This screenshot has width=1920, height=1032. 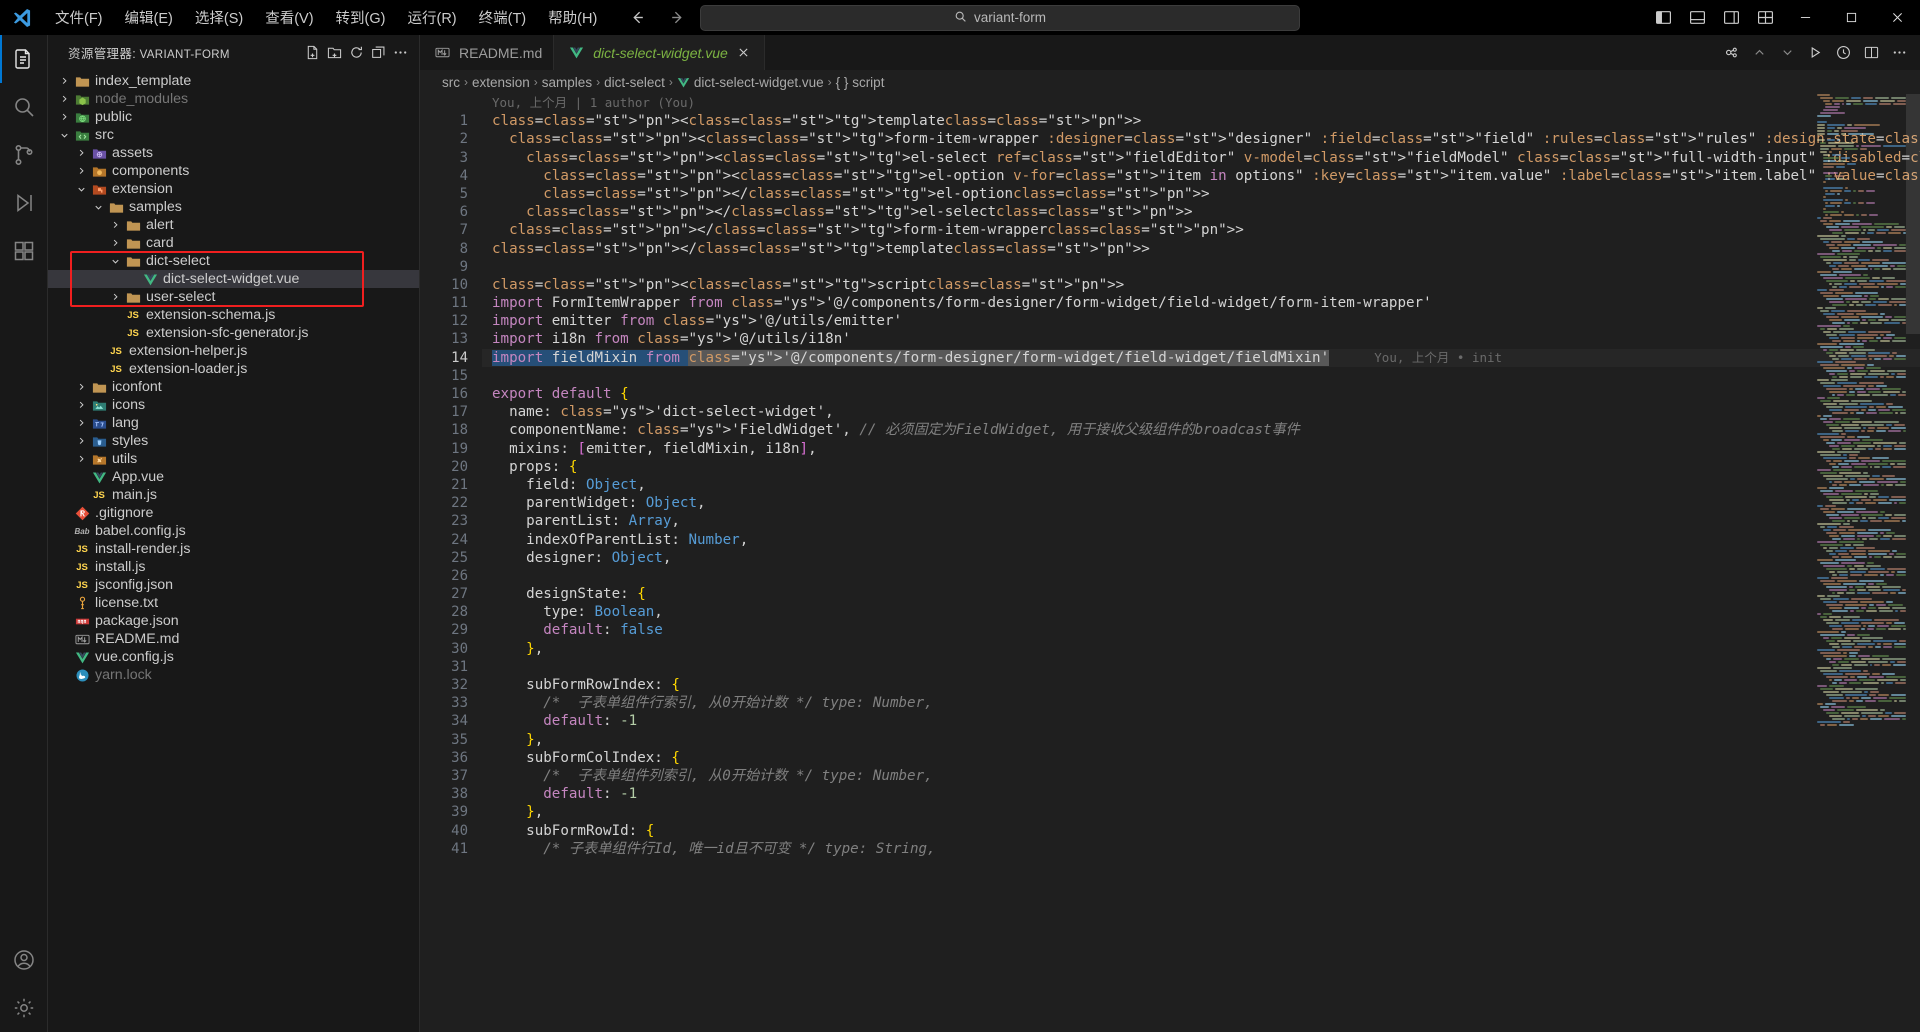 What do you see at coordinates (1201, 540) in the screenshot?
I see `code-line: indexOfParentList: Number,` at bounding box center [1201, 540].